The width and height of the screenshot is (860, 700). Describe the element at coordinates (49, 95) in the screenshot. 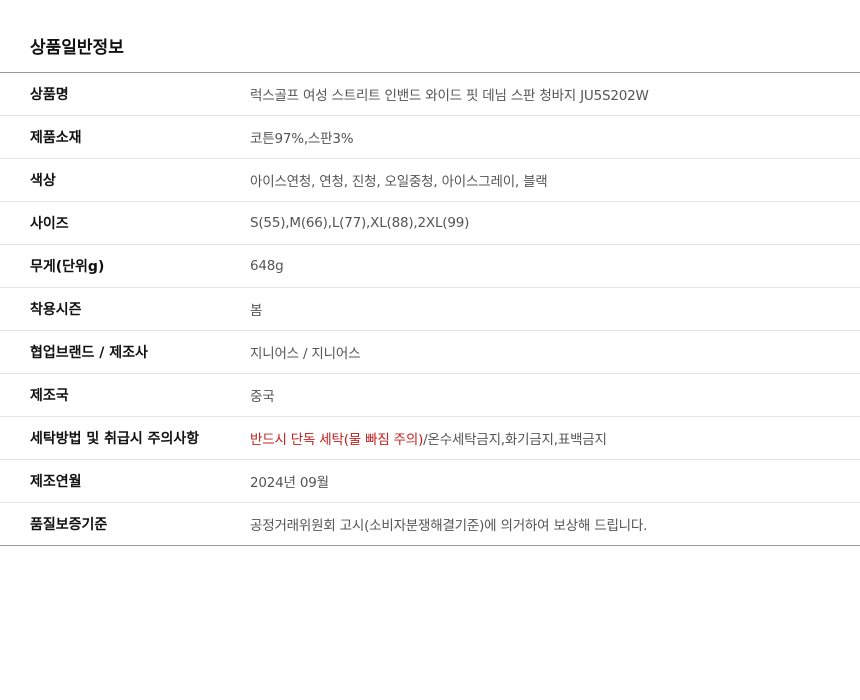

I see `row-label: 상품명` at that location.